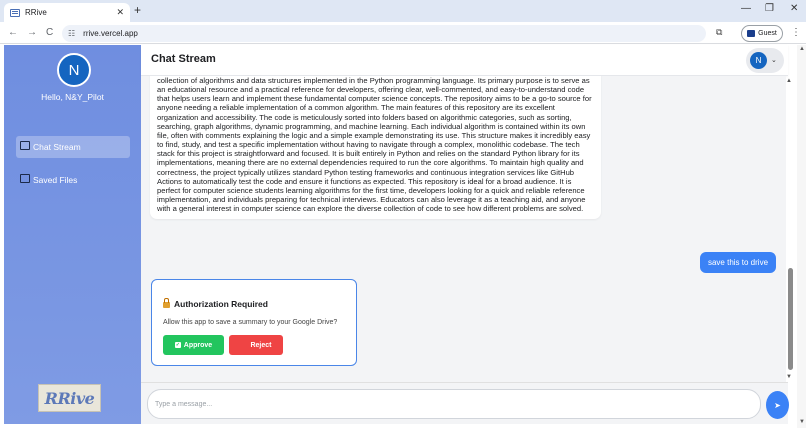 Image resolution: width=806 pixels, height=428 pixels. I want to click on chevron-down-icon: ⌄, so click(774, 60).